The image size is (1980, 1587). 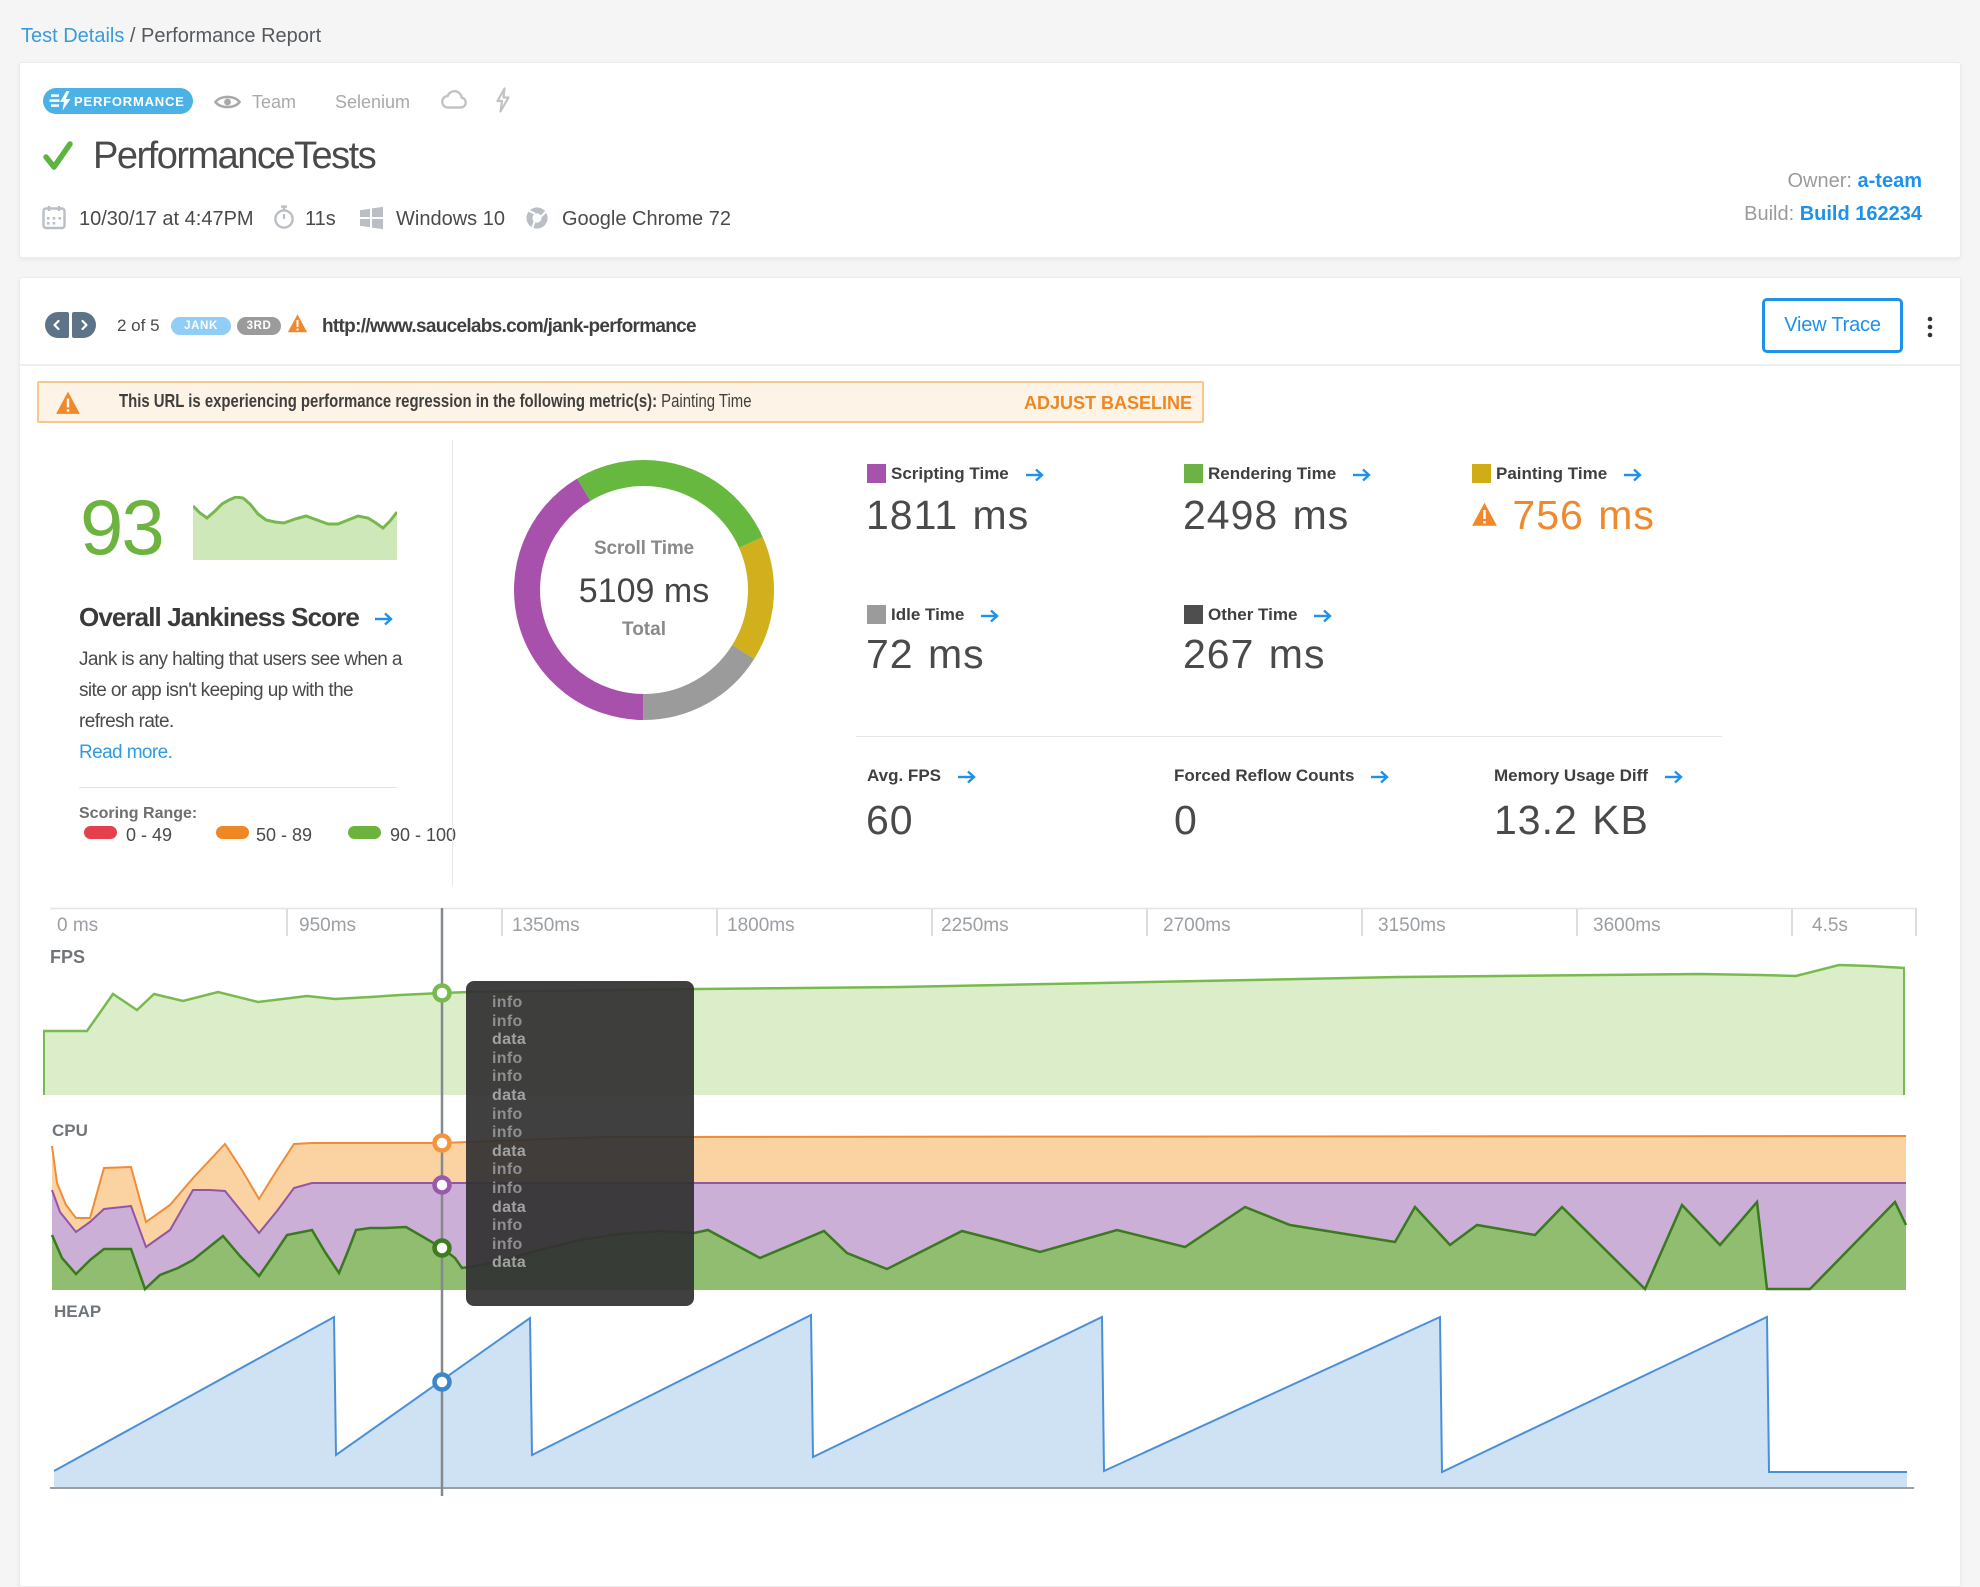 What do you see at coordinates (761, 925) in the screenshot?
I see `svg-text: 1800ms` at bounding box center [761, 925].